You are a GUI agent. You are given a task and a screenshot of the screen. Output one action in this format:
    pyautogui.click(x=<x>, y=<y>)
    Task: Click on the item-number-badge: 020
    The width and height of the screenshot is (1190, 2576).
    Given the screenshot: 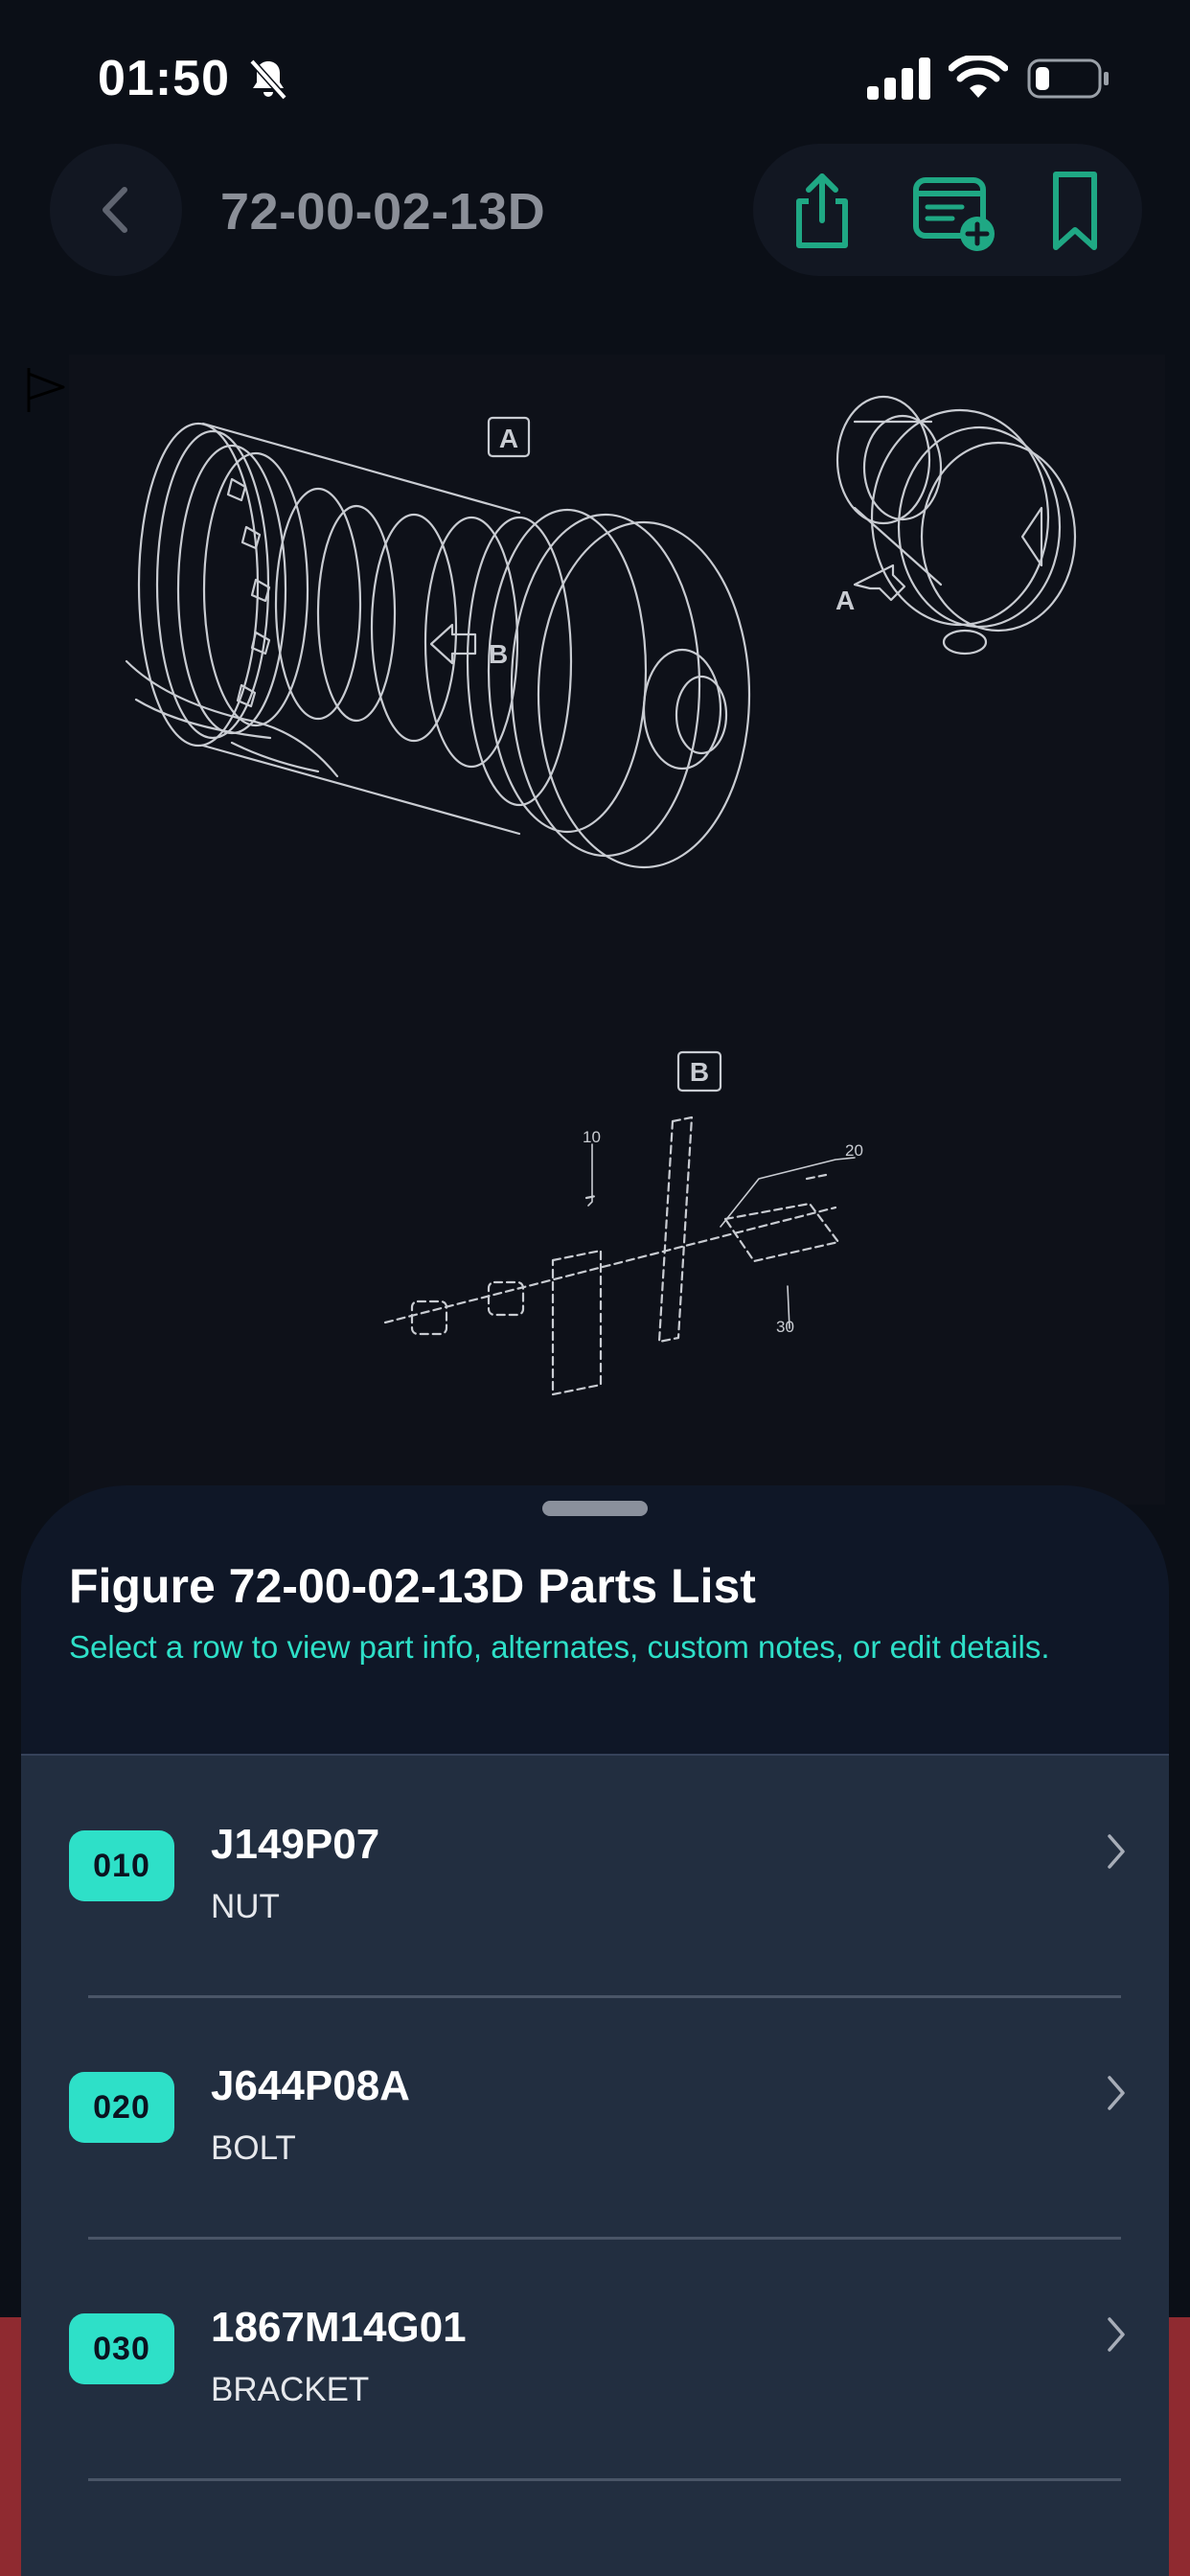 What is the action you would take?
    pyautogui.click(x=122, y=2107)
    